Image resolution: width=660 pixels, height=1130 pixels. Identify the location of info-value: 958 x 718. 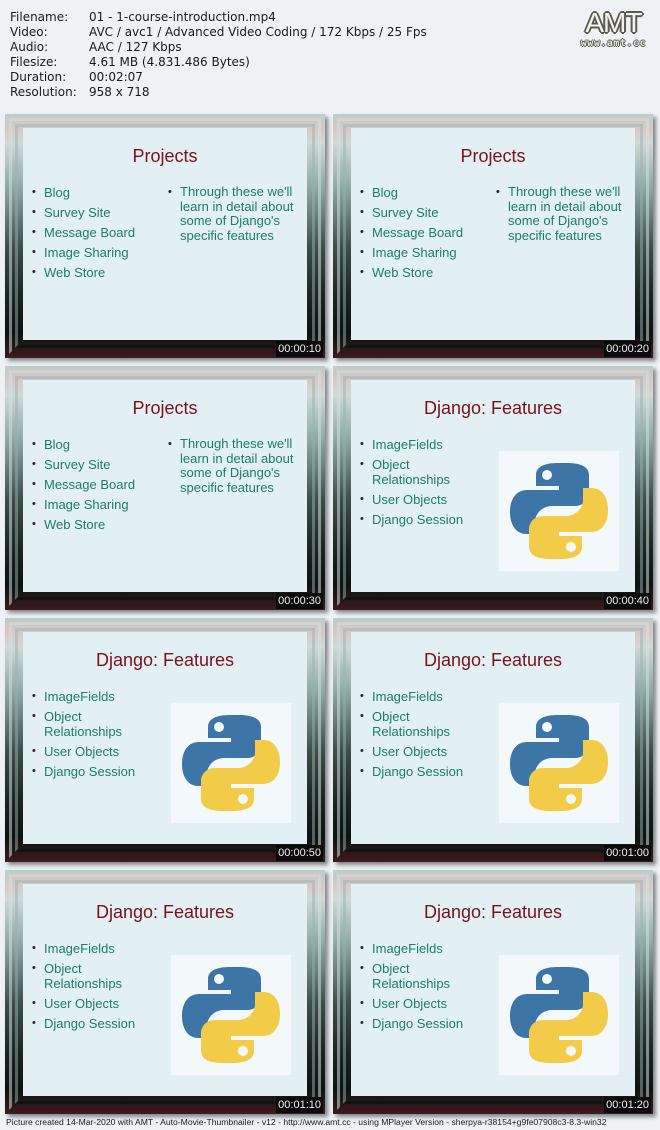
(119, 92).